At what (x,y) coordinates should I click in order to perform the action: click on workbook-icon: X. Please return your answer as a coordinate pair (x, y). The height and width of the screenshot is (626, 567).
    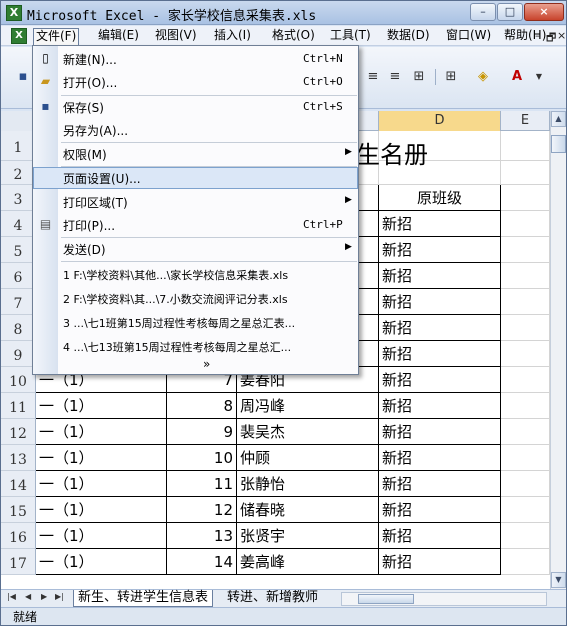
    Looking at the image, I should click on (19, 36).